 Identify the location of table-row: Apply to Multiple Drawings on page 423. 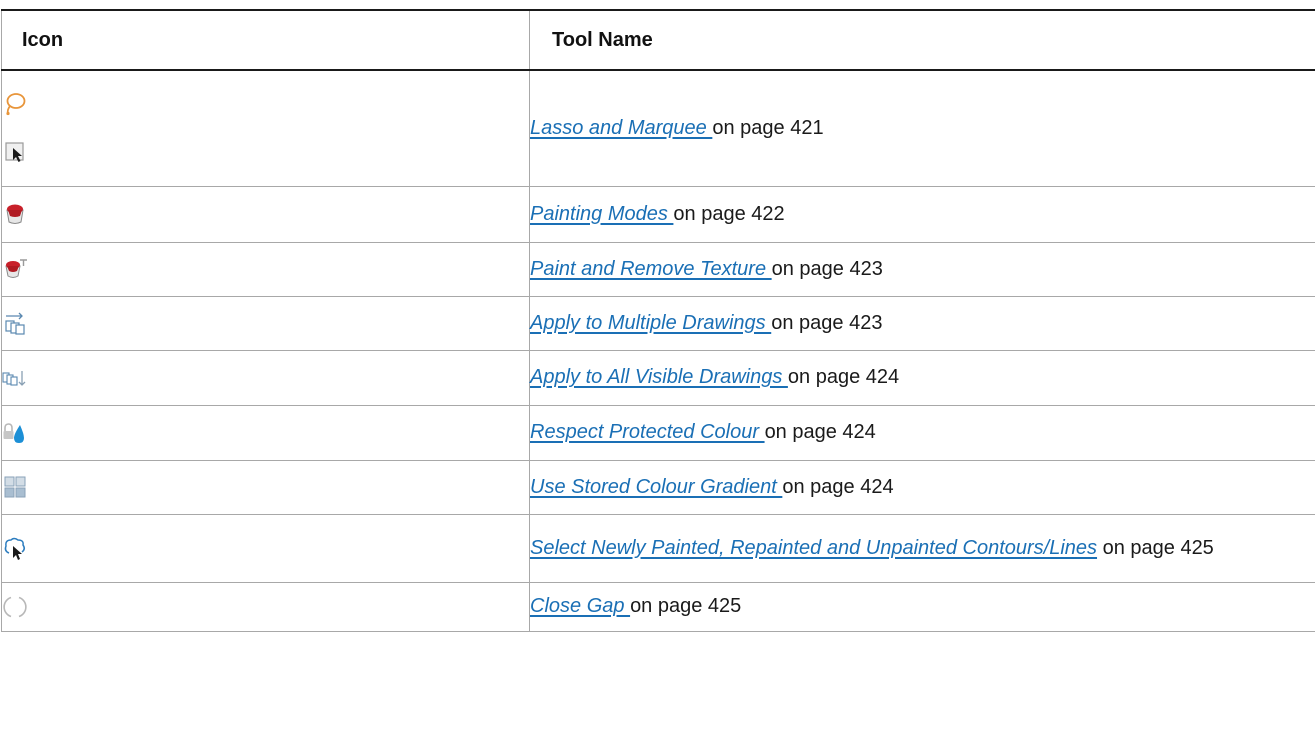
(658, 323).